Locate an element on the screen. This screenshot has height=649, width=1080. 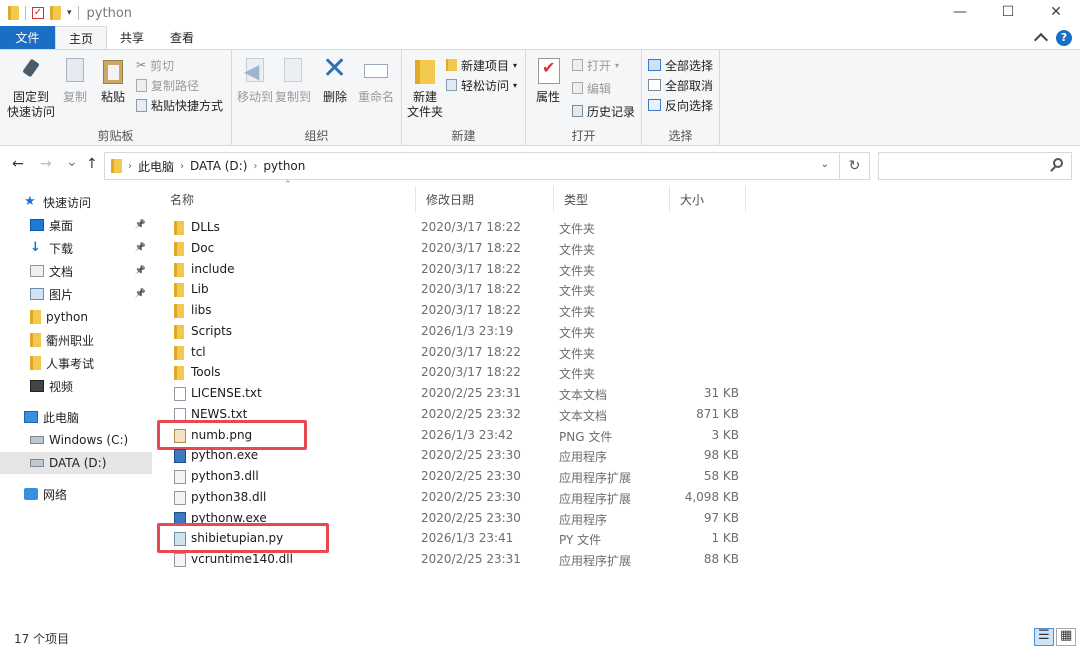
properties-icon is located at coordinates (548, 71).